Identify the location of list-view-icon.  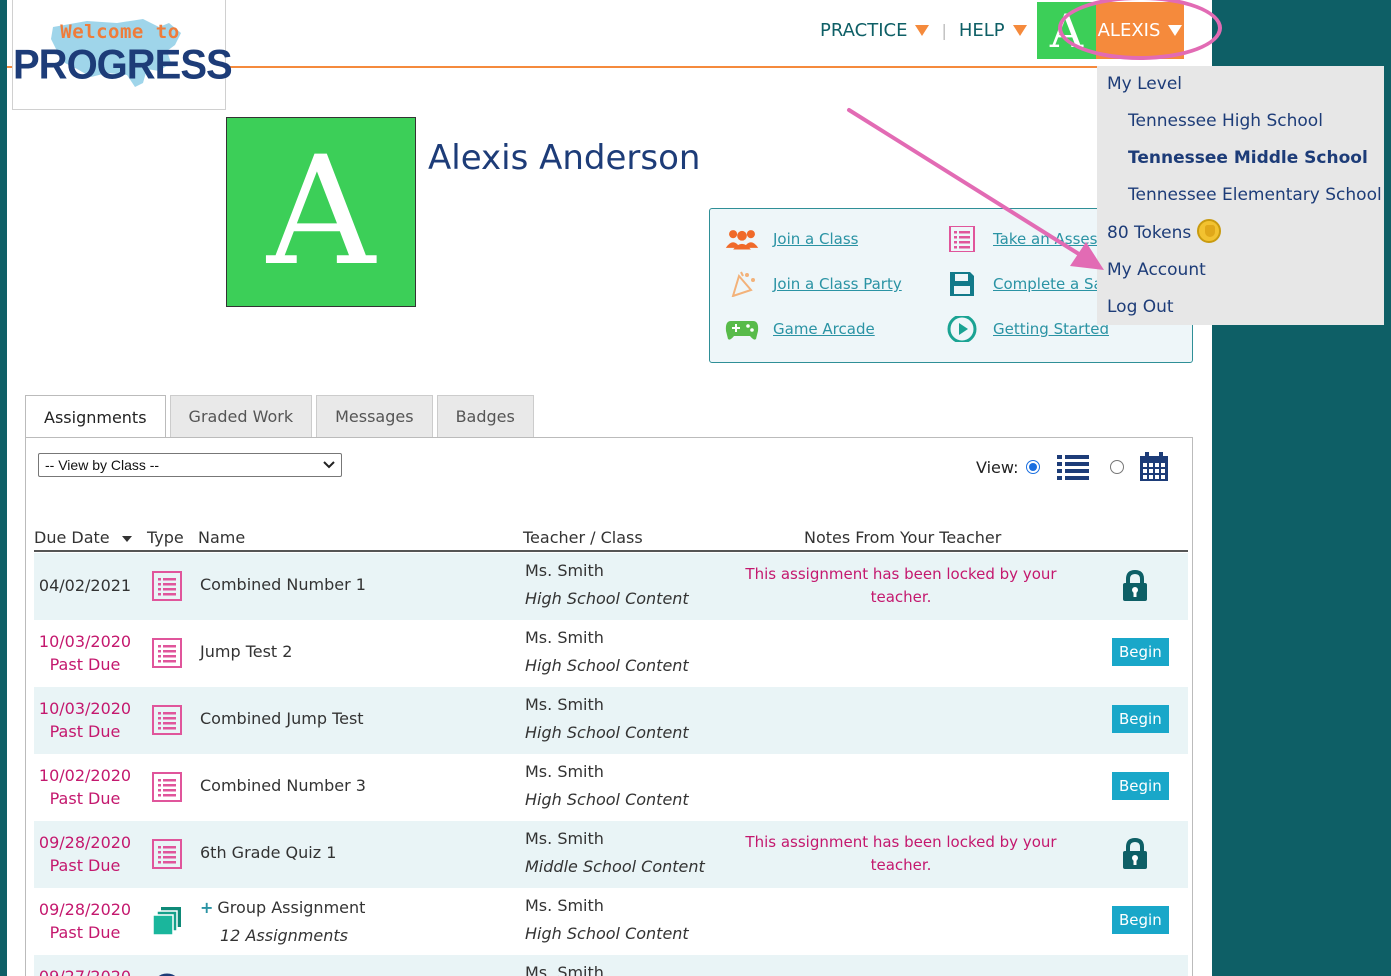
(1073, 467).